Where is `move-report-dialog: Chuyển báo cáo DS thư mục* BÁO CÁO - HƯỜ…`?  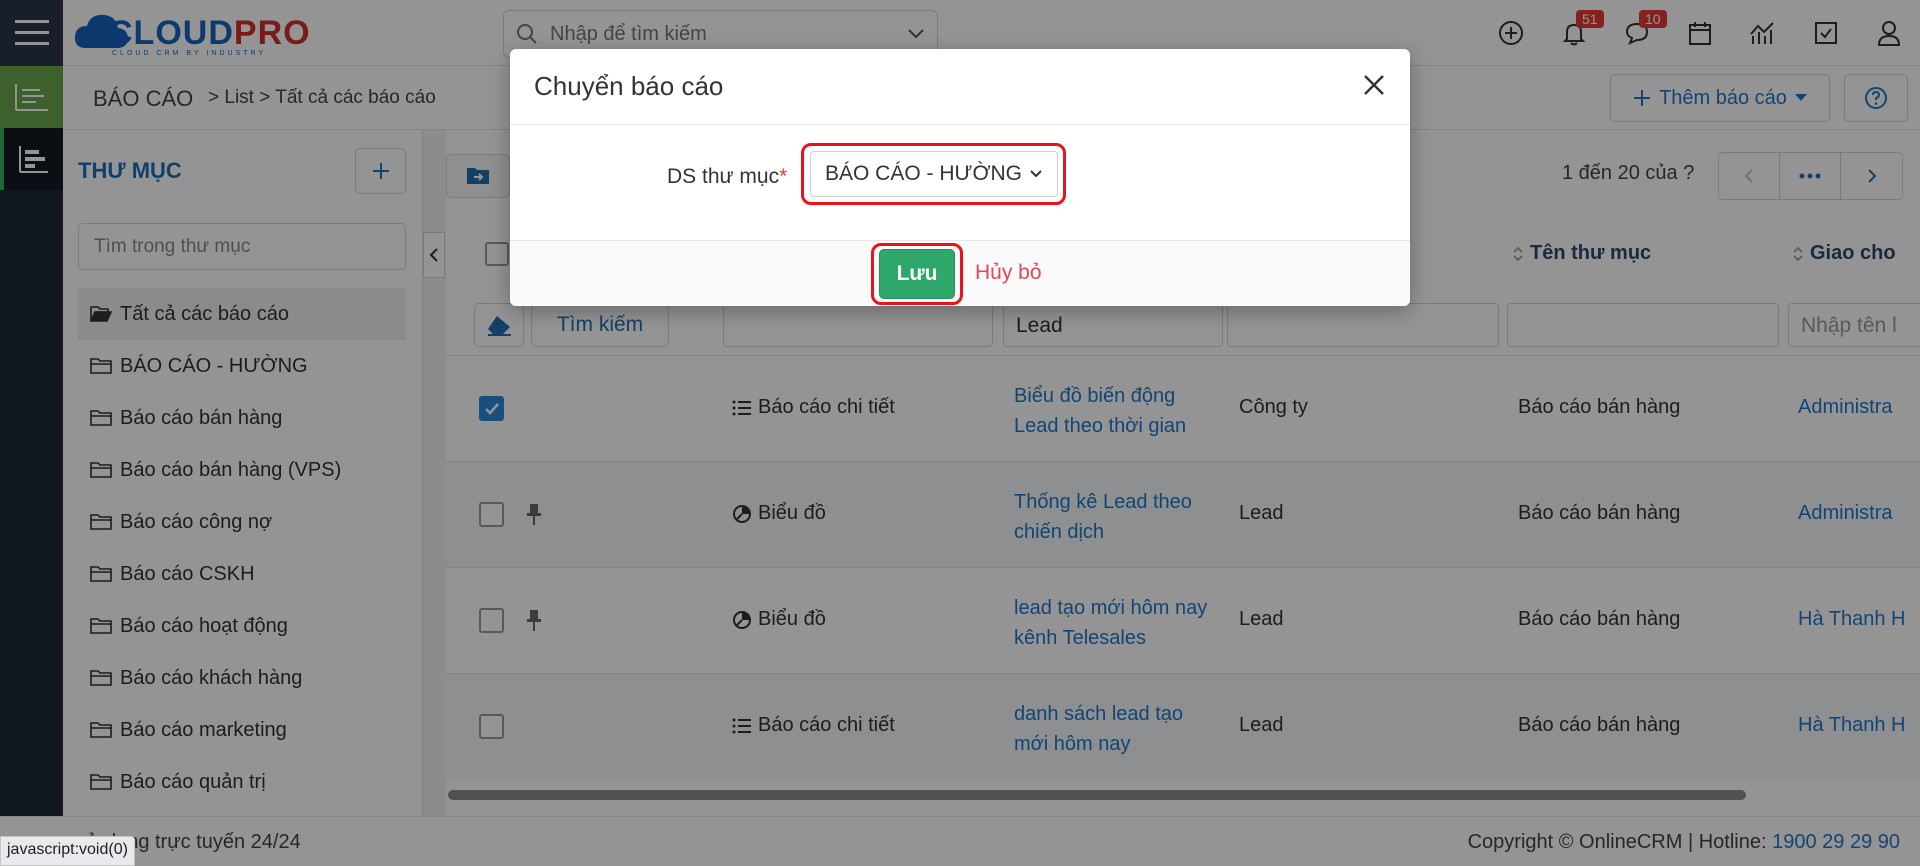
move-report-dialog: Chuyển báo cáo DS thư mục* BÁO CÁO - HƯỜ… is located at coordinates (960, 177).